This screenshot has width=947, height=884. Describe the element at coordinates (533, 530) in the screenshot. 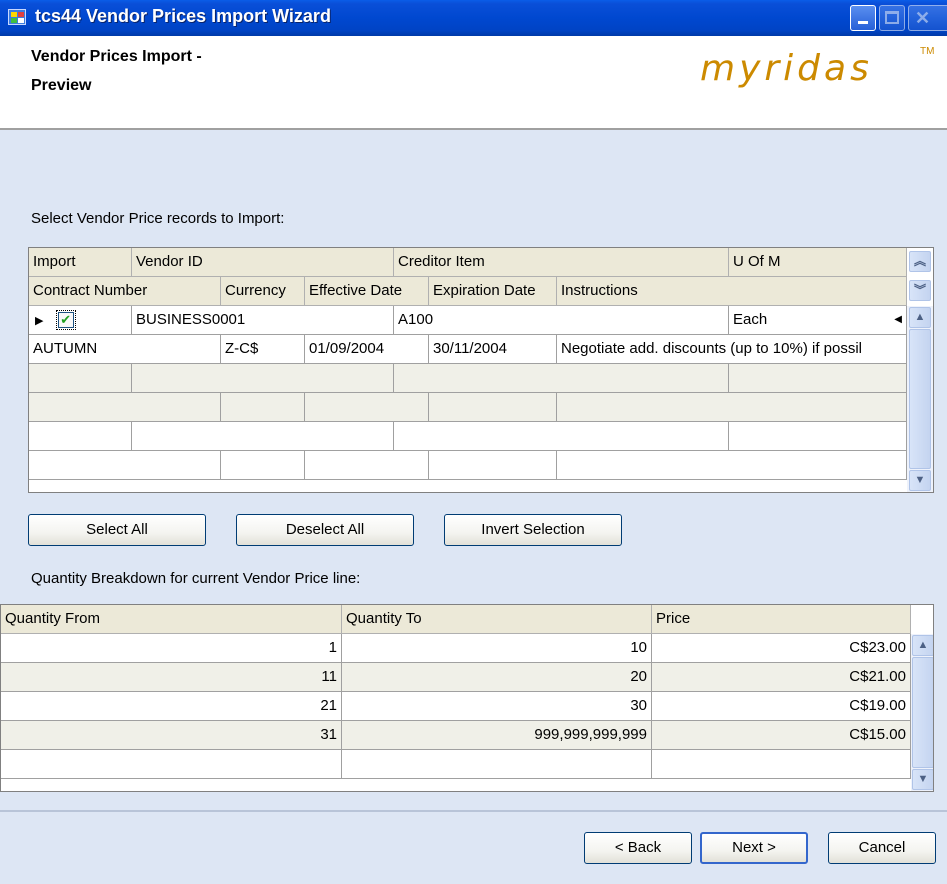

I see `invert-selection-button: Invert Selection` at that location.